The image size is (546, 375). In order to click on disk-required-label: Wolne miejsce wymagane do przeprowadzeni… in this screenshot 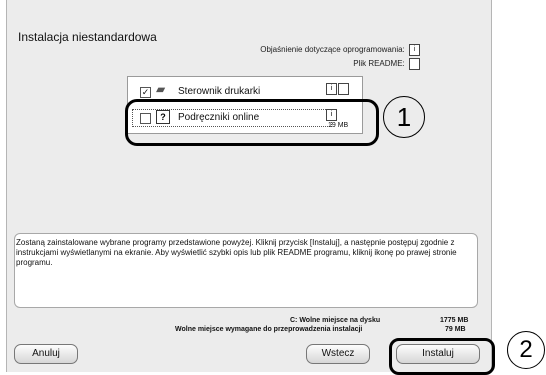, I will do `click(269, 329)`.